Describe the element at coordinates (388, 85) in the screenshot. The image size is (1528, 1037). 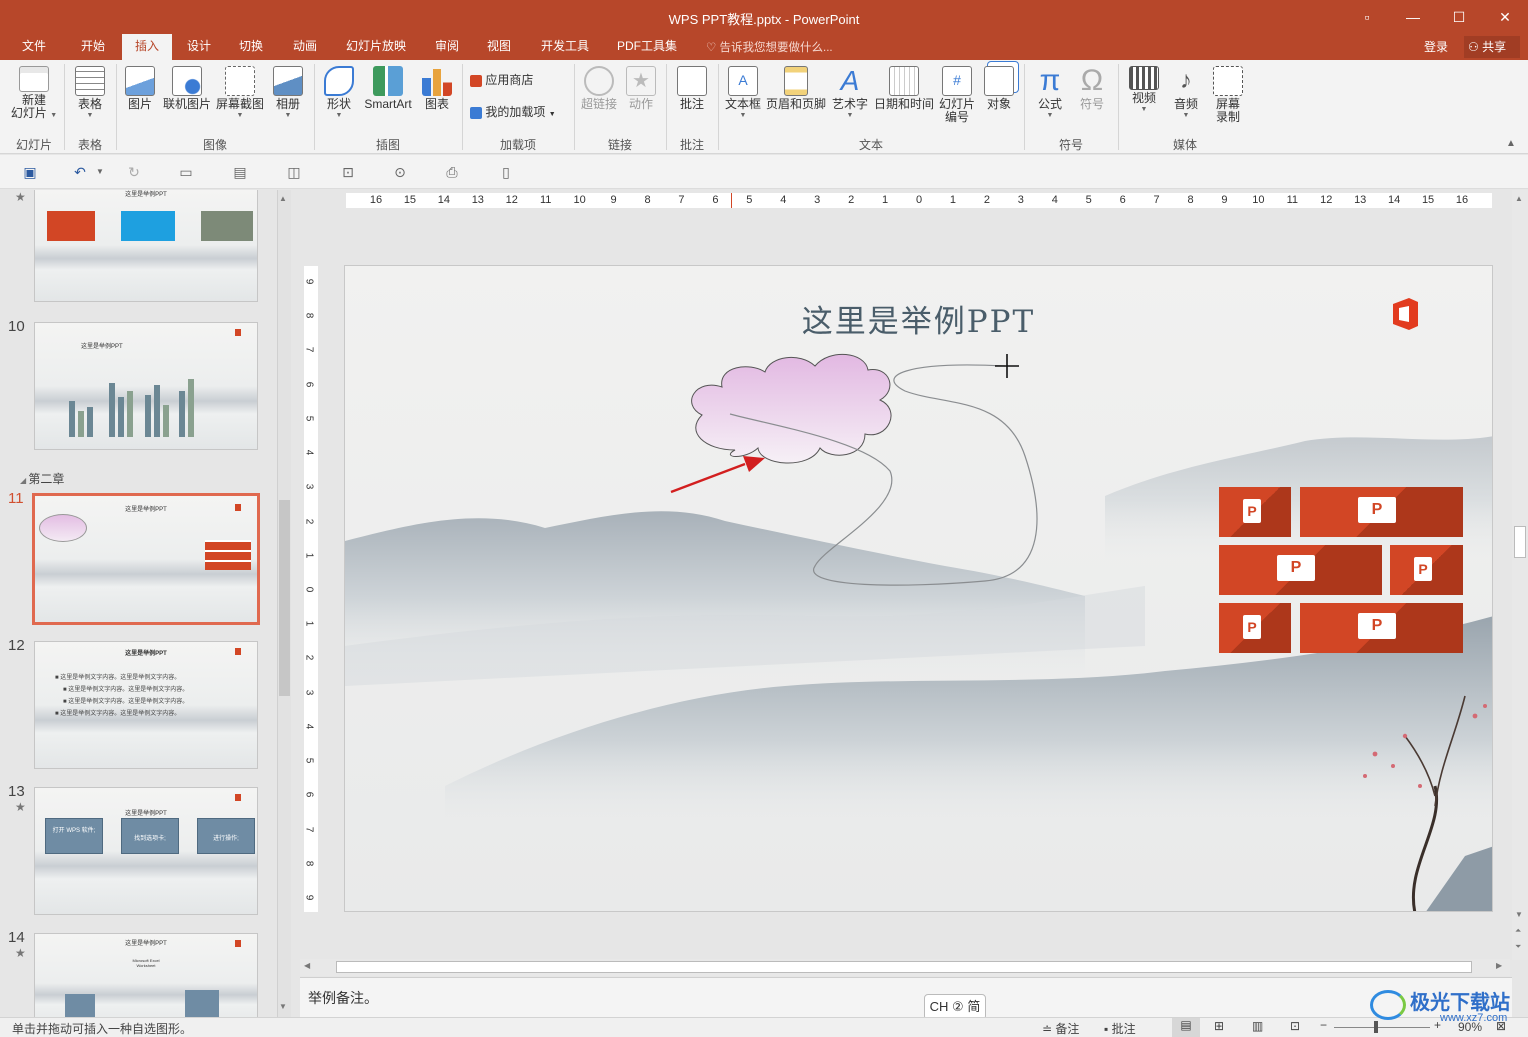
I see `smartart-button: SmartArt` at that location.